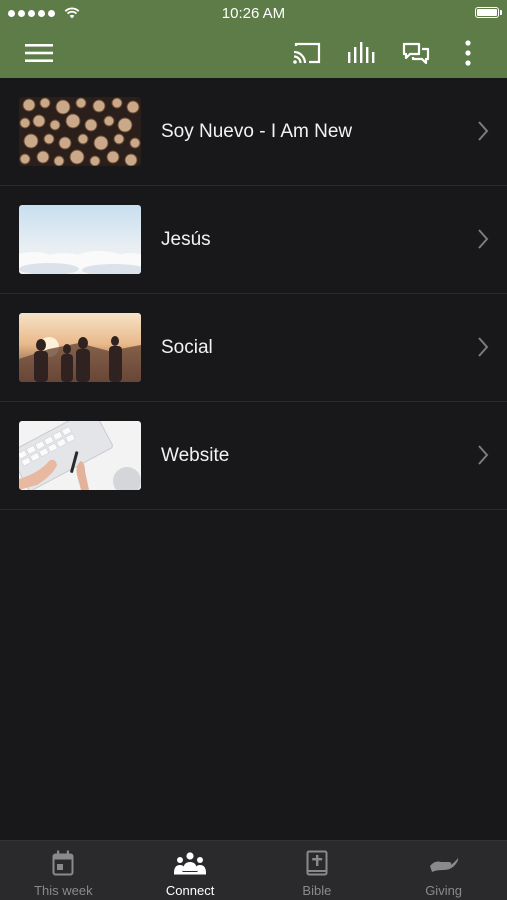 The height and width of the screenshot is (900, 507). What do you see at coordinates (257, 131) in the screenshot?
I see `list-item-label: Soy Nuevo - I Am New` at bounding box center [257, 131].